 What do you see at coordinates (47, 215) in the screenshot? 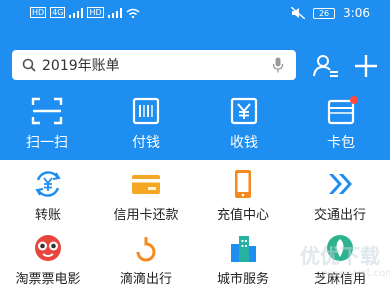
I see `service-label: 转账` at bounding box center [47, 215].